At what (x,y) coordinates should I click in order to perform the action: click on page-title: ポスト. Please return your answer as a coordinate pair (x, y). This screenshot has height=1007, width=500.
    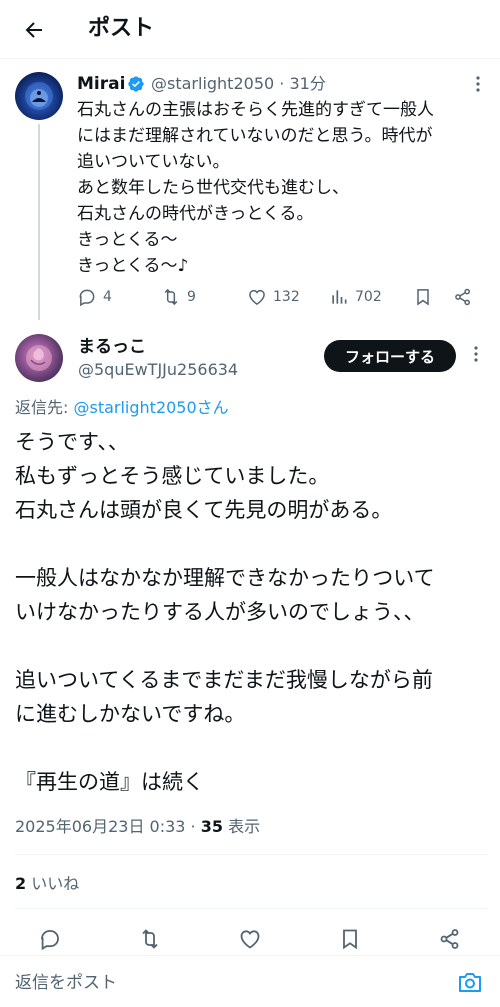
    Looking at the image, I should click on (121, 28).